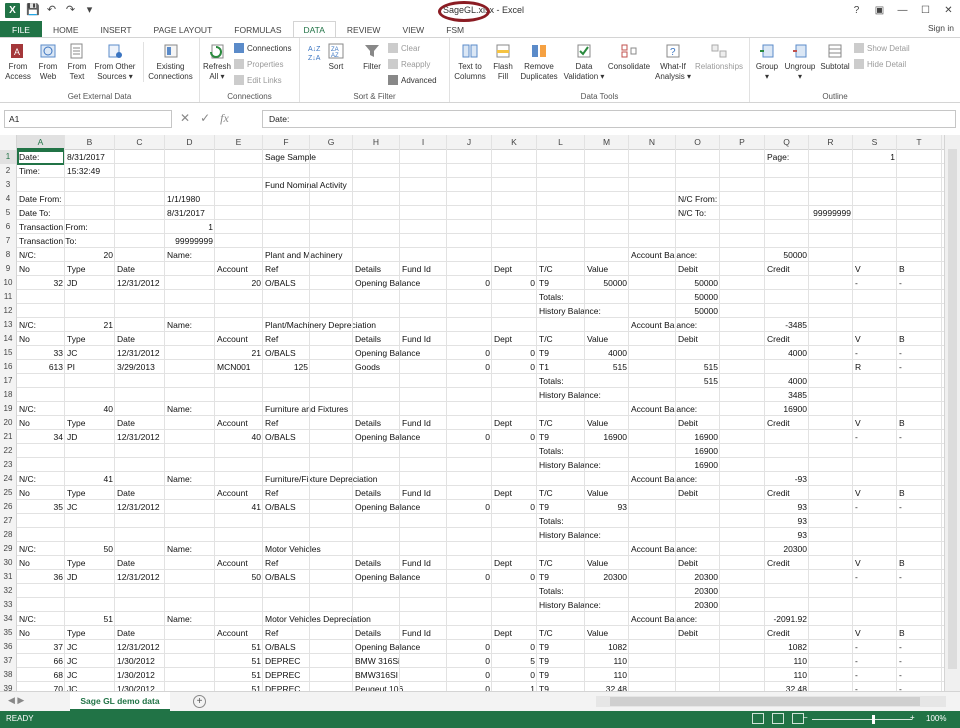 This screenshot has width=960, height=728. What do you see at coordinates (239, 633) in the screenshot?
I see `cell-e35: Account` at bounding box center [239, 633].